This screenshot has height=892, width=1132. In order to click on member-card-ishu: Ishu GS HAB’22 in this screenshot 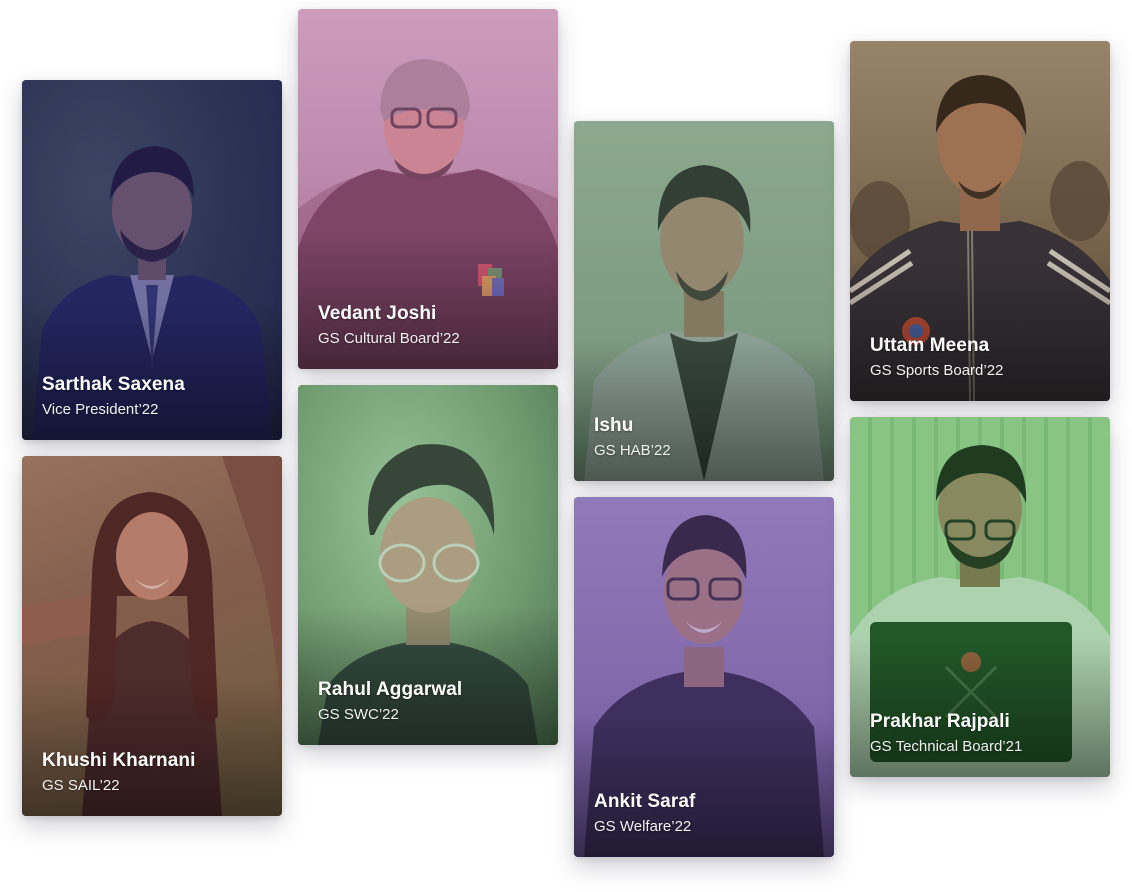, I will do `click(704, 301)`.